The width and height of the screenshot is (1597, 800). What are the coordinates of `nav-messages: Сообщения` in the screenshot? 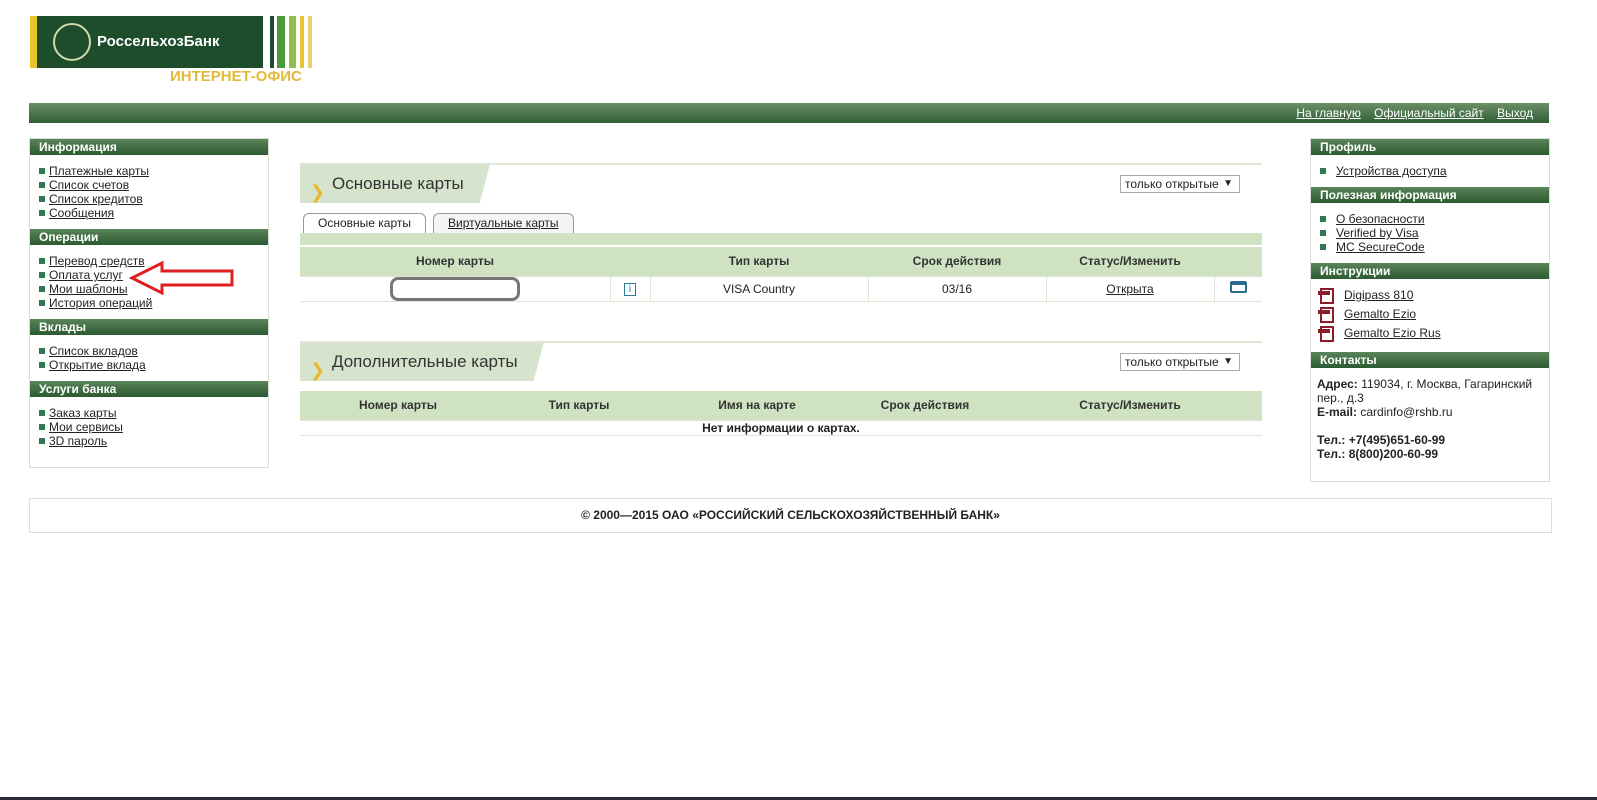 It's located at (81, 213).